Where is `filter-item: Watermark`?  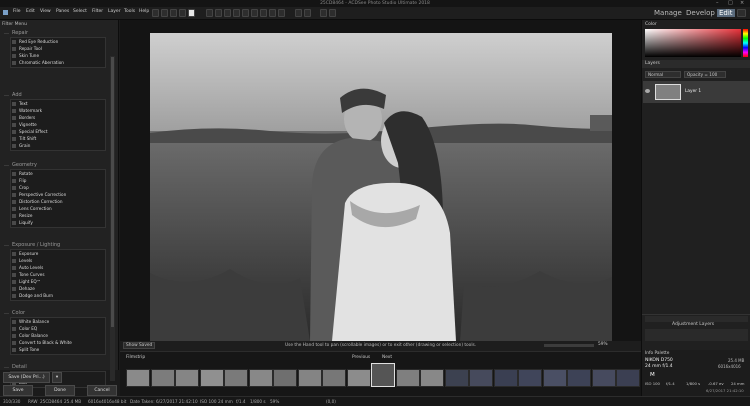
filter-item: Watermark is located at coordinates (27, 110).